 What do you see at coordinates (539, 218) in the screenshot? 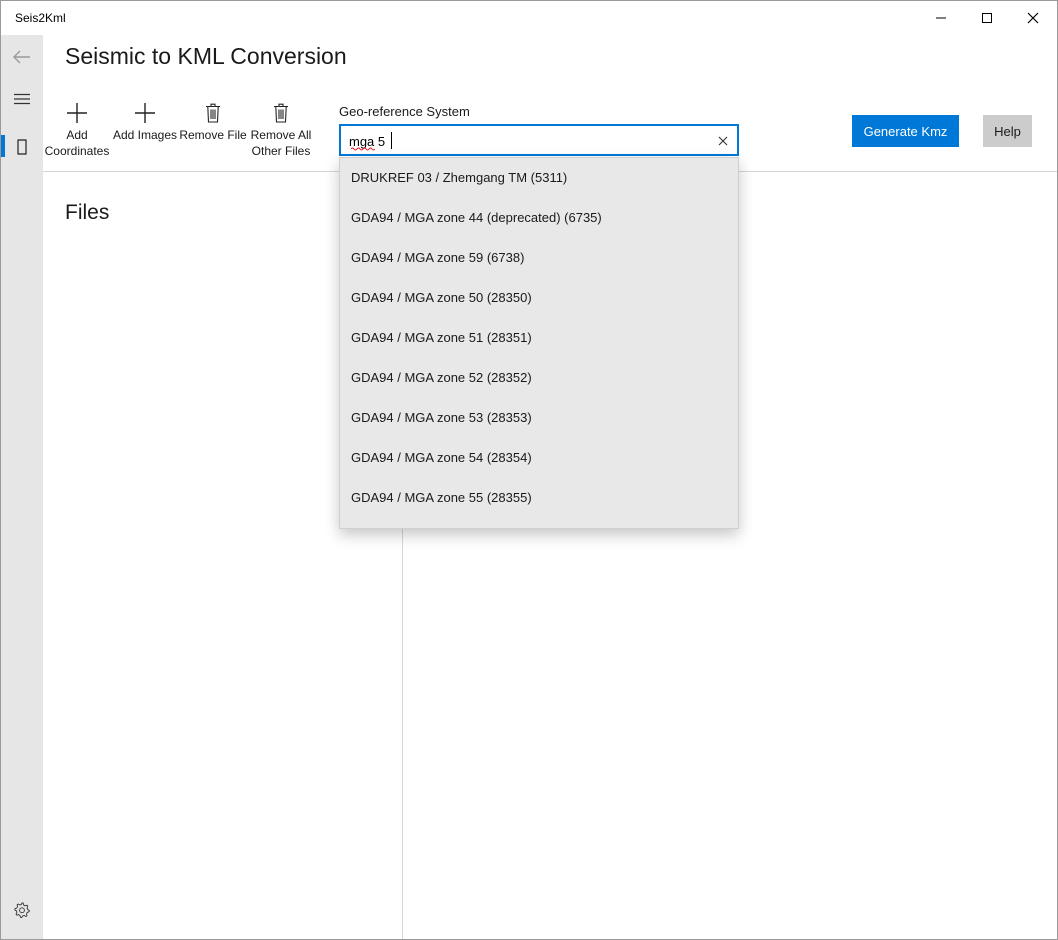
I see `suggestion-item: GDA94 / MGA zone 44 (deprecated) (6735)` at bounding box center [539, 218].